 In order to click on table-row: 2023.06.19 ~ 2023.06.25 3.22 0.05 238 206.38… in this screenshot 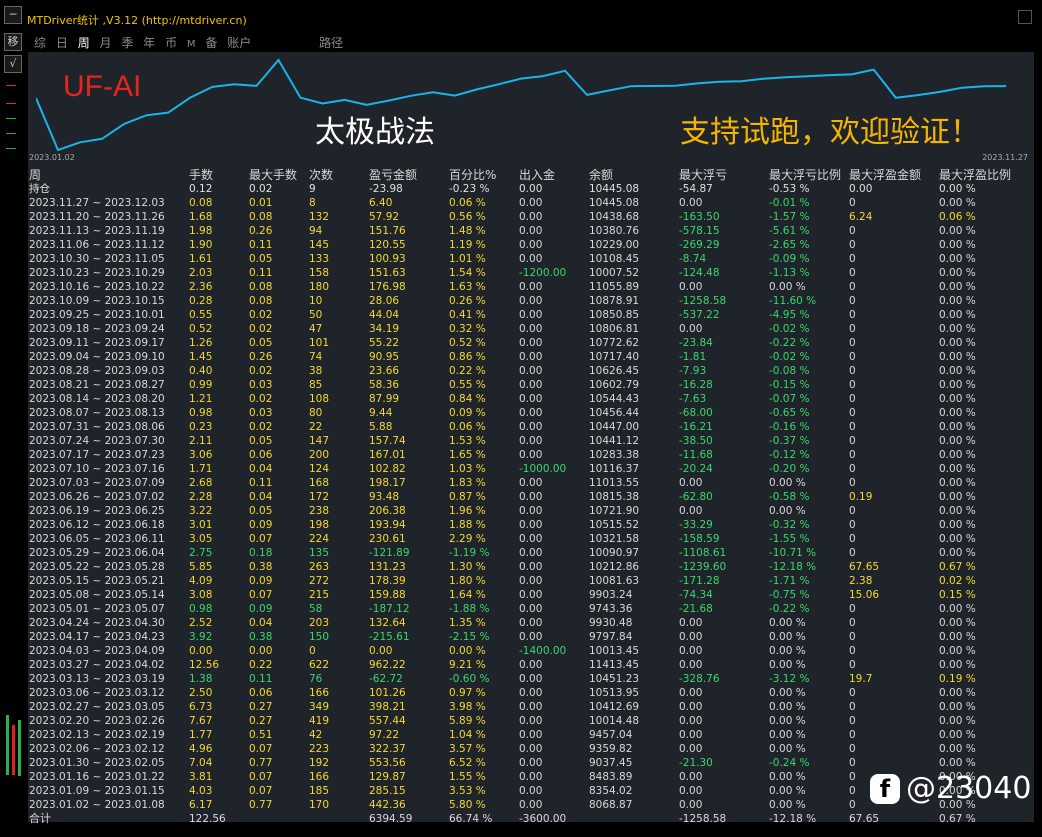, I will do `click(520, 511)`.